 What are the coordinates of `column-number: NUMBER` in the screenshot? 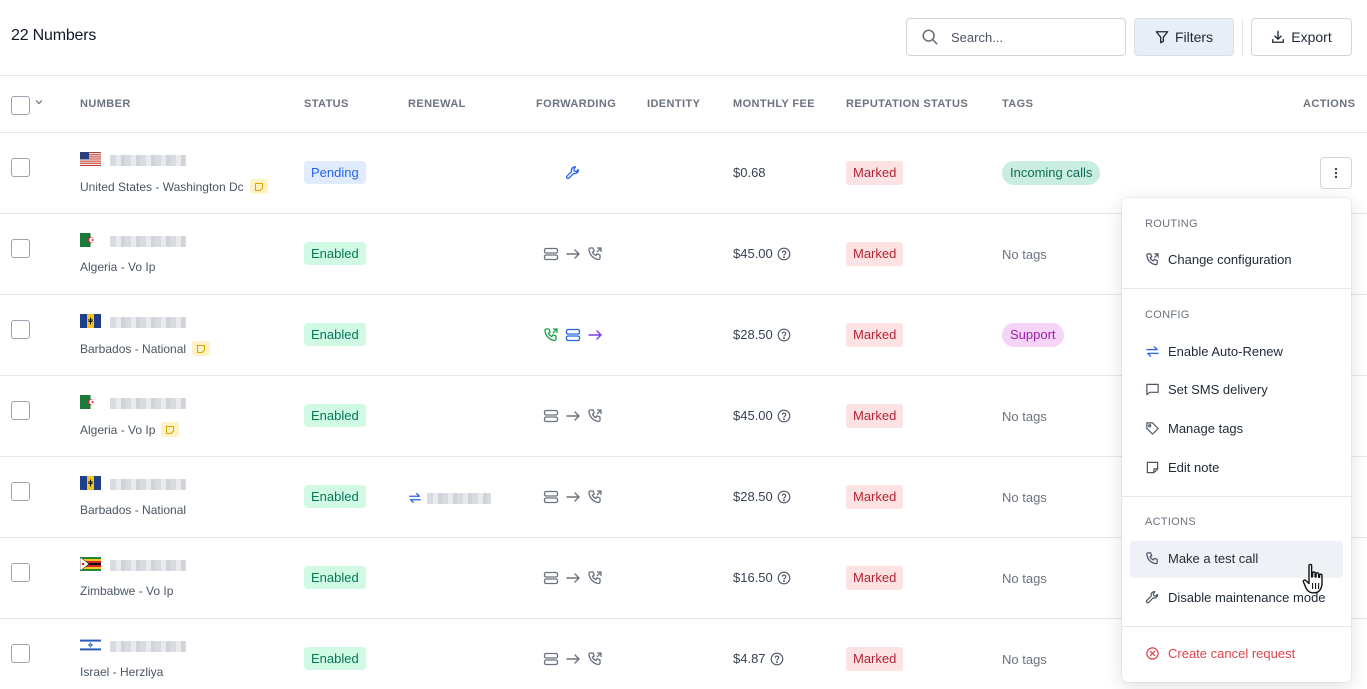 It's located at (105, 104).